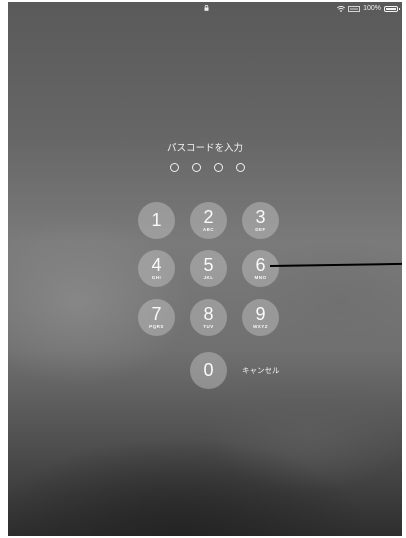 This screenshot has height=538, width=406. I want to click on key-letters: MNO, so click(260, 277).